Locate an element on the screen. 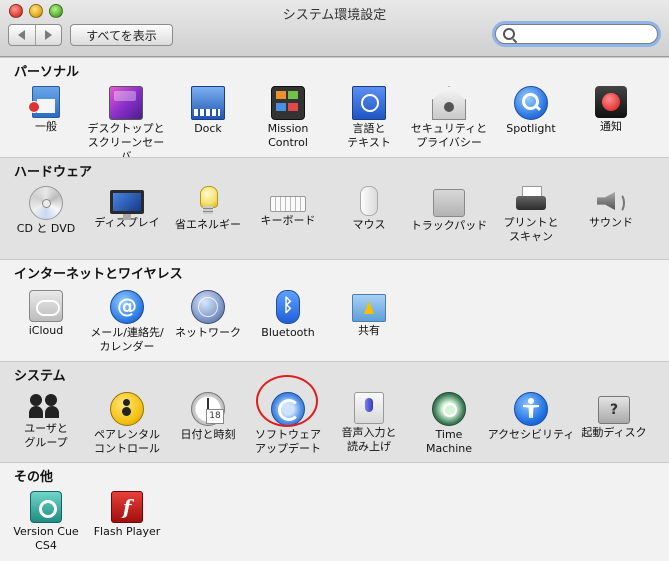 This screenshot has width=669, height=561. pref-sharing: 共有 is located at coordinates (369, 314).